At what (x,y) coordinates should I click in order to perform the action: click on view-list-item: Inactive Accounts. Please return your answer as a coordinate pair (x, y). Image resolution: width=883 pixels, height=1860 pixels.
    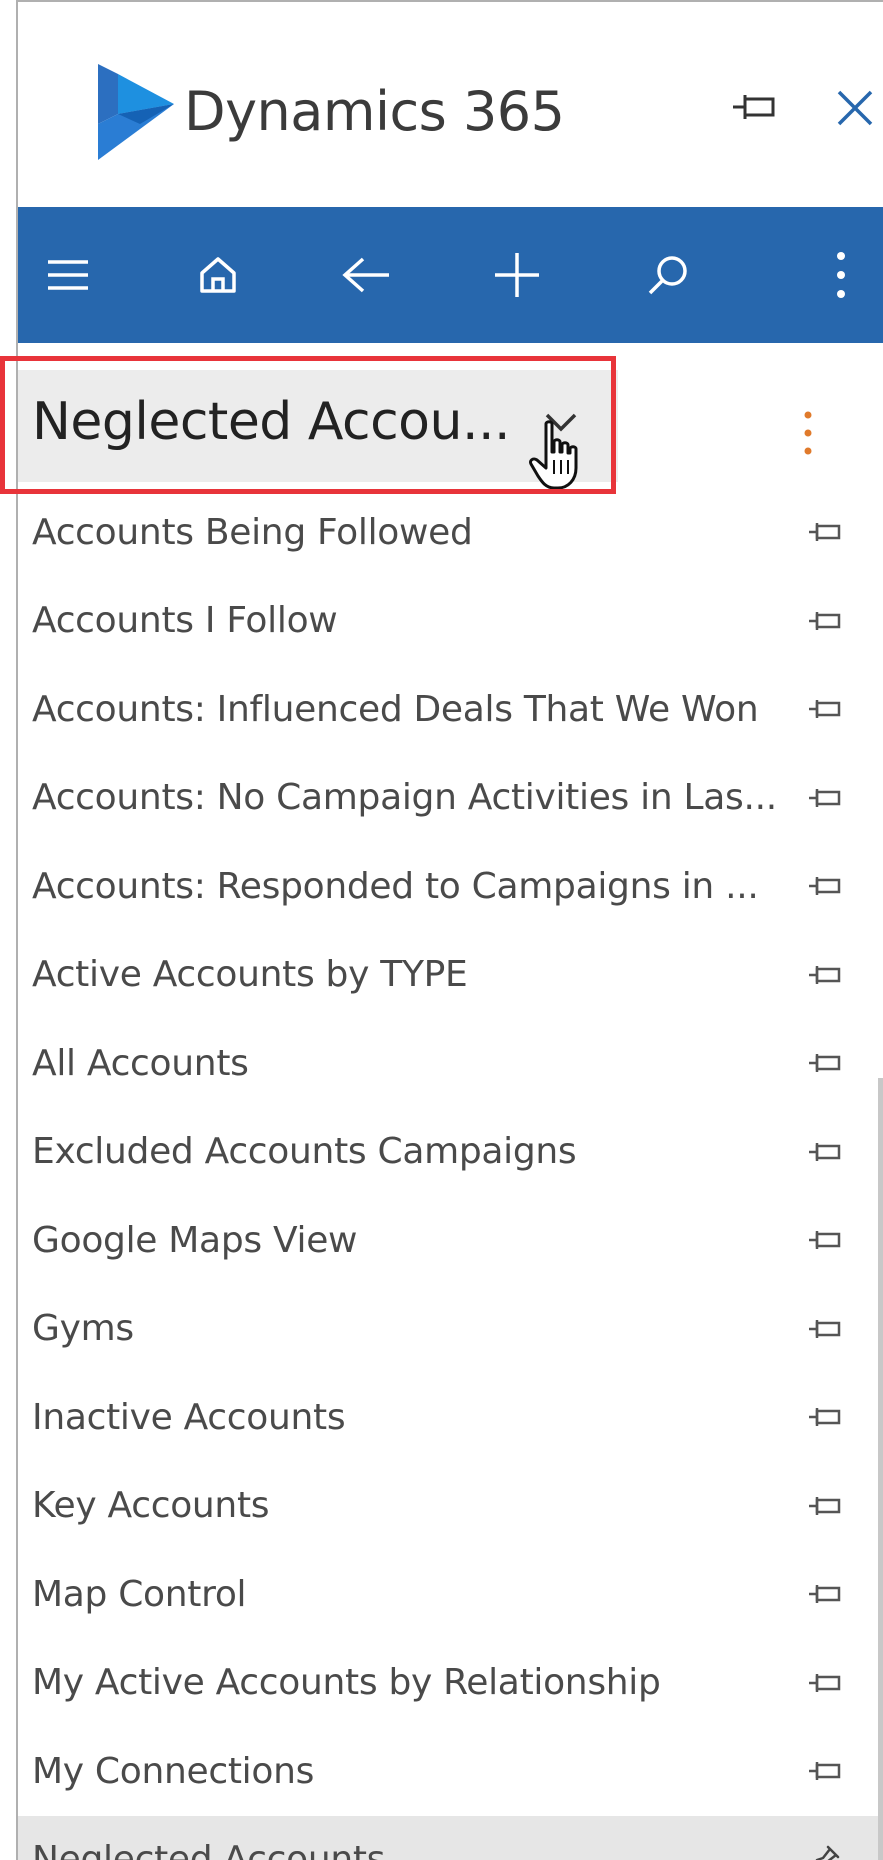
    Looking at the image, I should click on (450, 1417).